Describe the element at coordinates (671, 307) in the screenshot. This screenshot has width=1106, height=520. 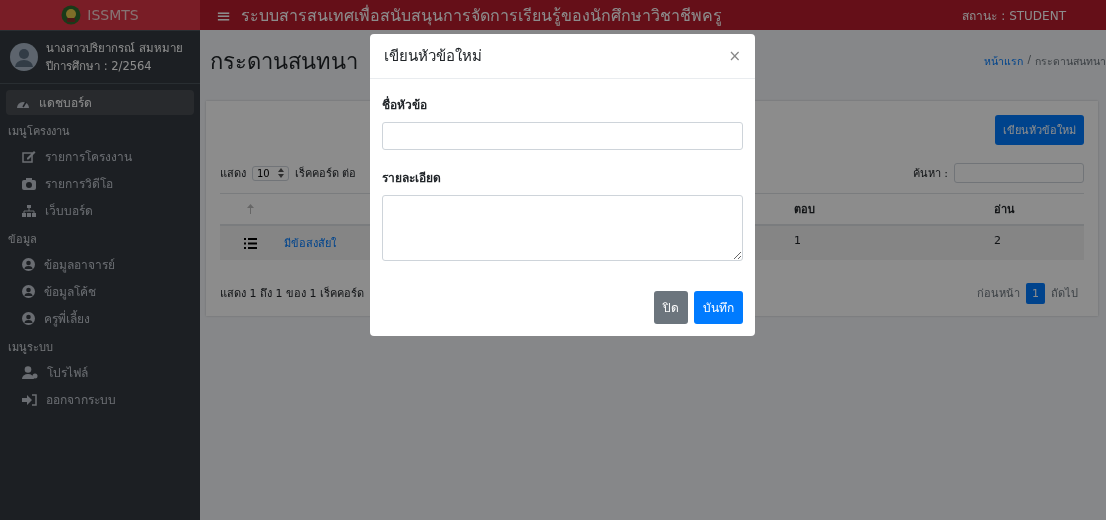
I see `close-dialog-button: ปิด` at that location.